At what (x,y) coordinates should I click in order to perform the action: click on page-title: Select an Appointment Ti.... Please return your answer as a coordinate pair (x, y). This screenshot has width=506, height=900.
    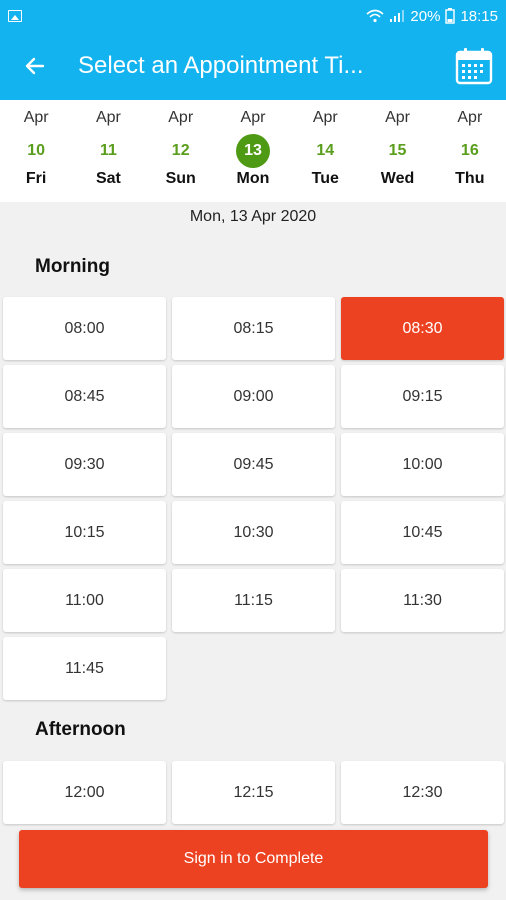
    Looking at the image, I should click on (221, 65).